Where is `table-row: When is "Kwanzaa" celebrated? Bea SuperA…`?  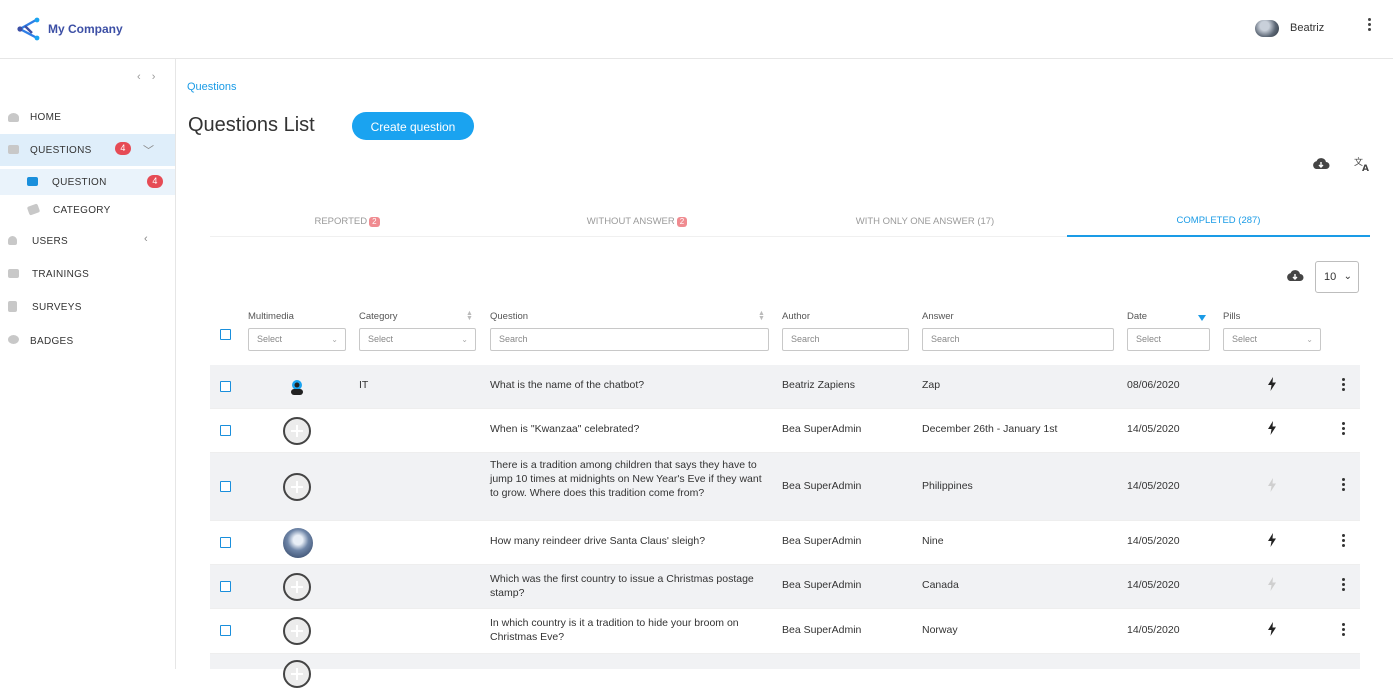
table-row: When is "Kwanzaa" celebrated? Bea SuperA… is located at coordinates (785, 431).